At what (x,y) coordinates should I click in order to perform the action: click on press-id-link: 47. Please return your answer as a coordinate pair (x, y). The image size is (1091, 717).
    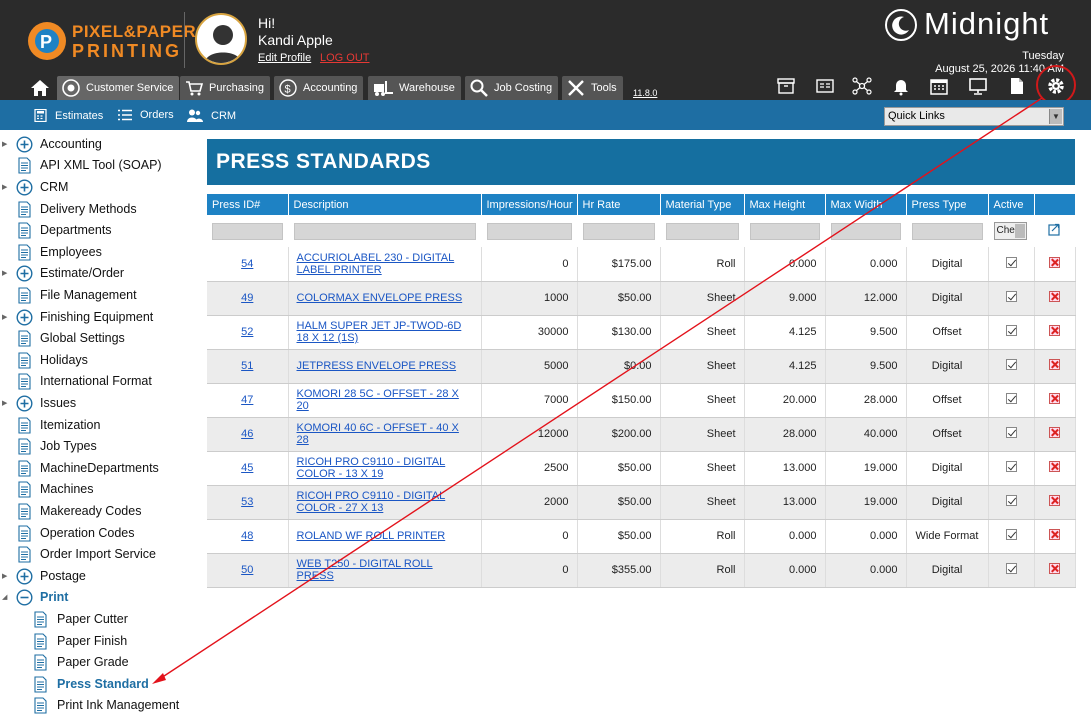
    Looking at the image, I should click on (247, 400).